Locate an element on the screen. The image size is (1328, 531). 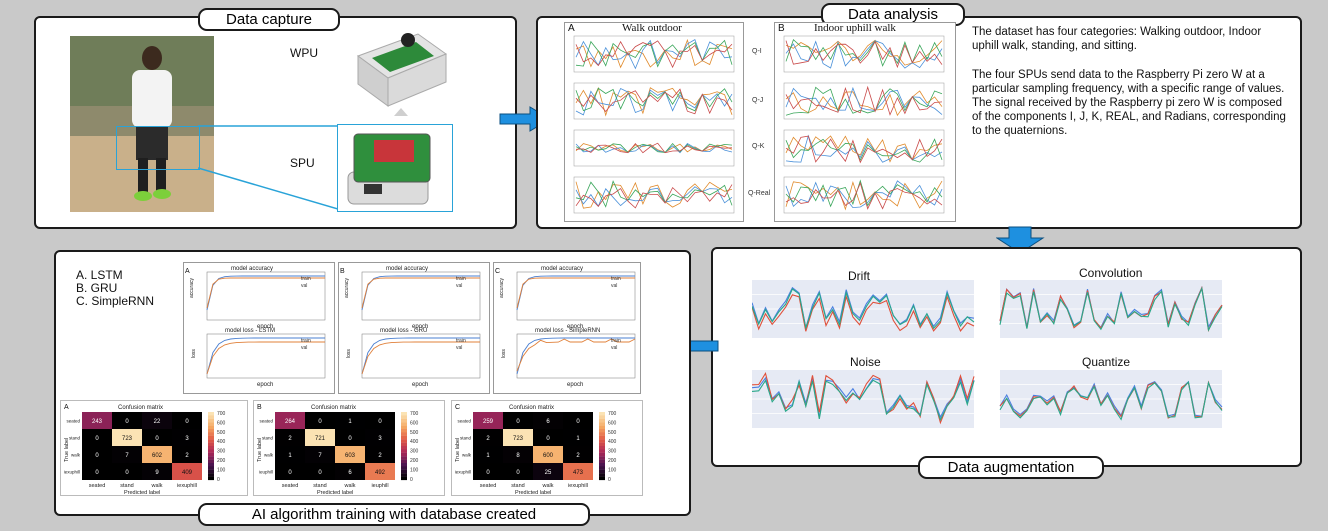
model-list-simplernn: C. SimpleRNN is located at coordinates (115, 301).